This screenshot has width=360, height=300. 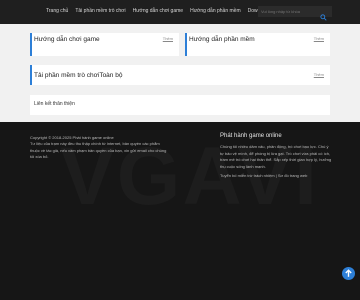 I want to click on nav-item-game-guides: Hướng dẫn chơi game, so click(x=158, y=11).